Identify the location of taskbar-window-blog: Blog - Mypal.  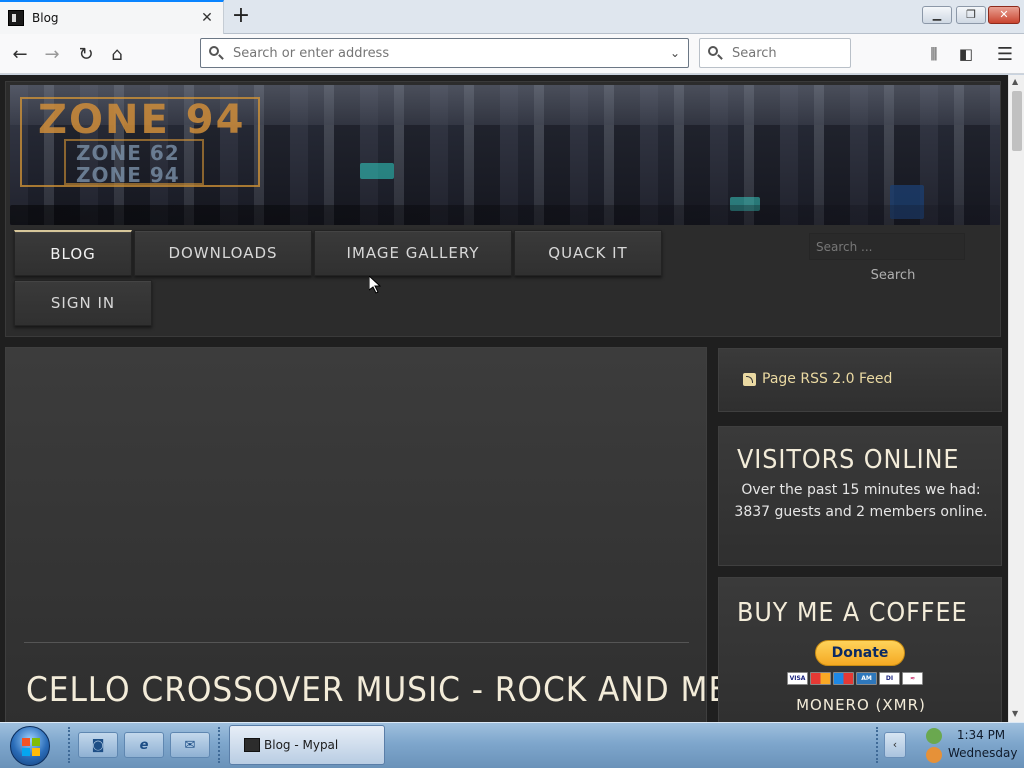
(307, 745).